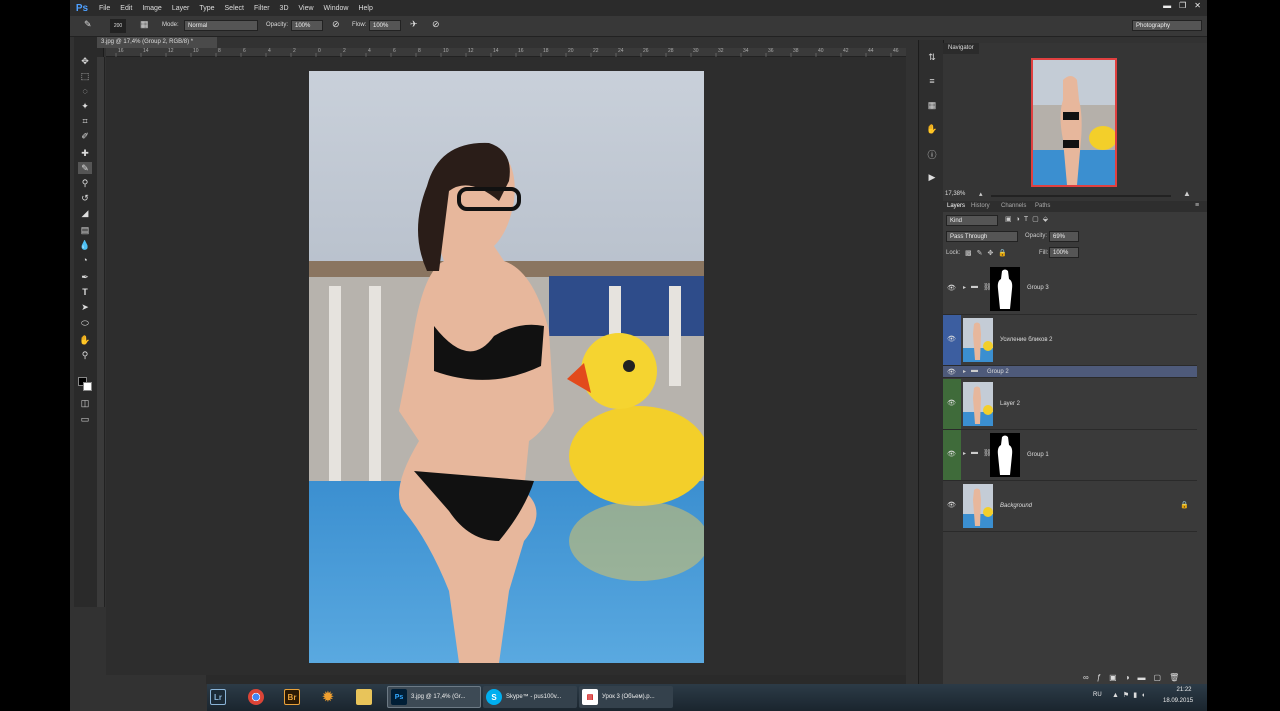 This screenshot has width=1280, height=711. Describe the element at coordinates (1135, 677) in the screenshot. I see `layers-footer-icons: ∞ƒ▣◑▬▢🗑` at that location.